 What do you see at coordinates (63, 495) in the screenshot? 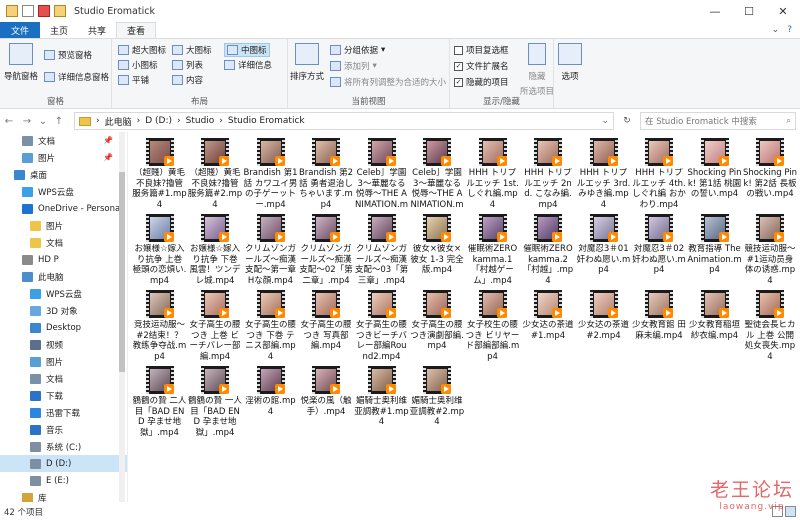
I see `nav-item: 库` at bounding box center [63, 495].